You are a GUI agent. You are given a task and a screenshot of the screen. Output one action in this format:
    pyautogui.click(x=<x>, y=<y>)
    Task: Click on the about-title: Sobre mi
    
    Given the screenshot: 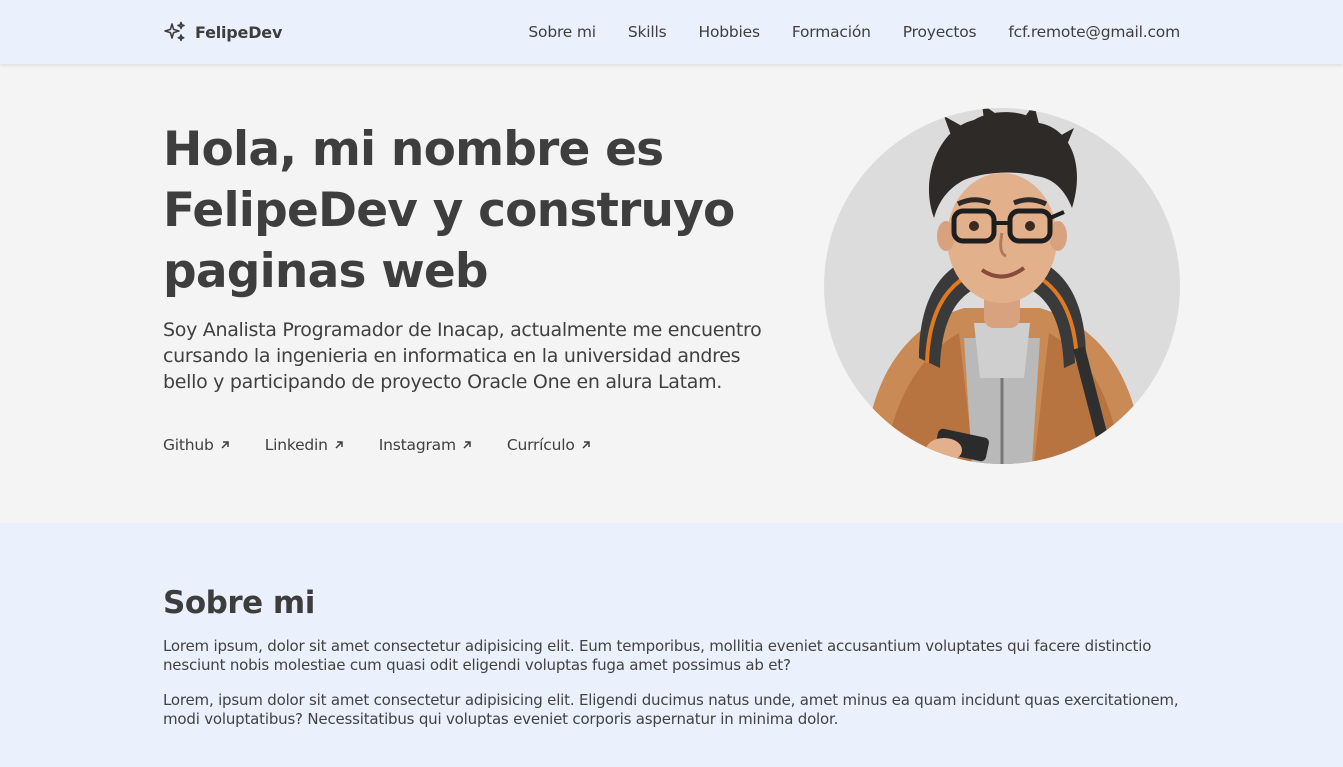 What is the action you would take?
    pyautogui.click(x=239, y=603)
    